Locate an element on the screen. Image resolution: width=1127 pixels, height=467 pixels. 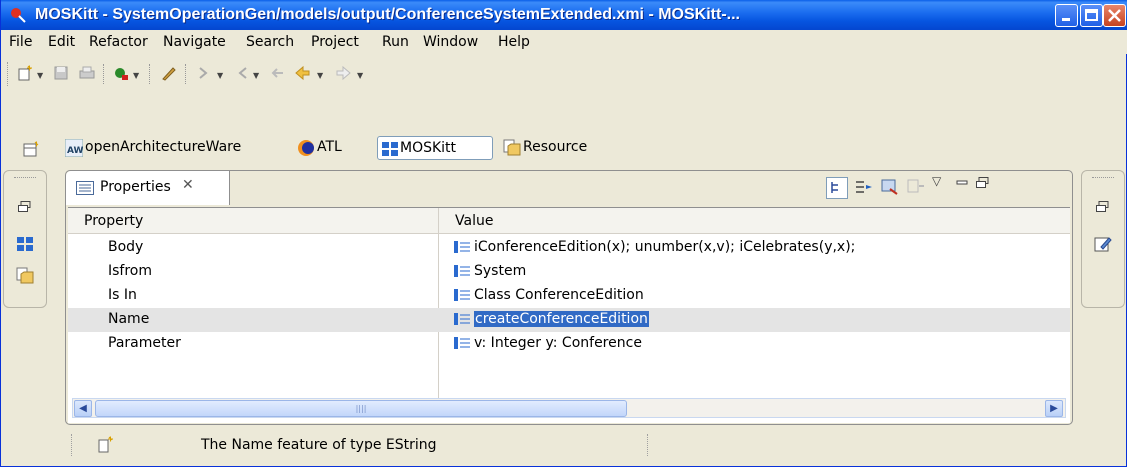
run-dropdown-icon: ▼ is located at coordinates (136, 75).